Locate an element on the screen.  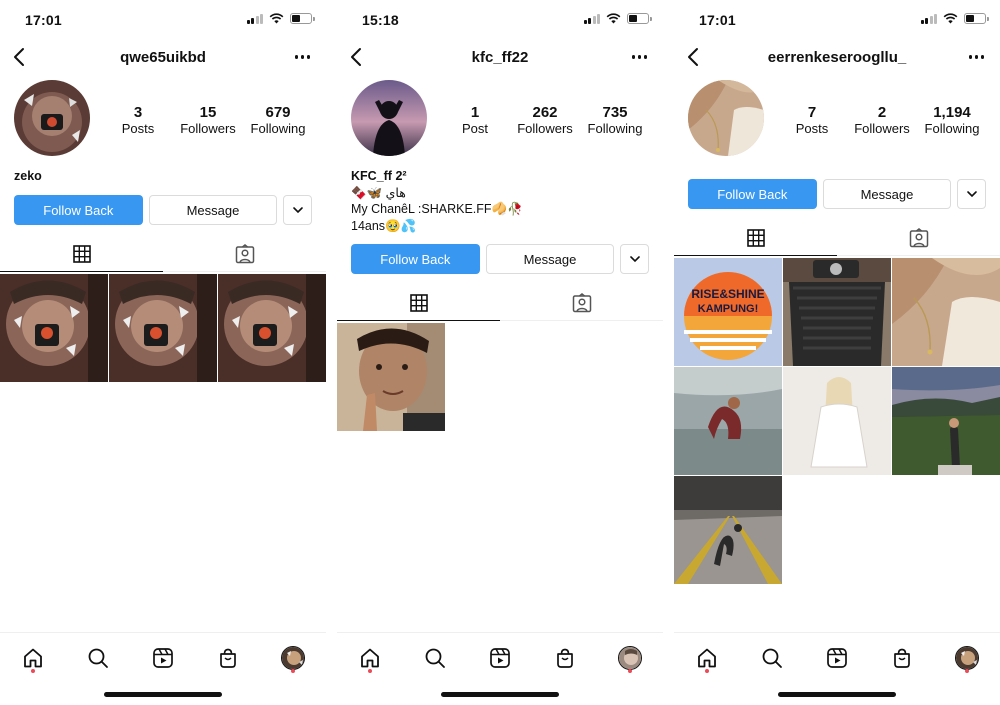
profile-username: kfc_ff22 is located at coordinates (500, 57).